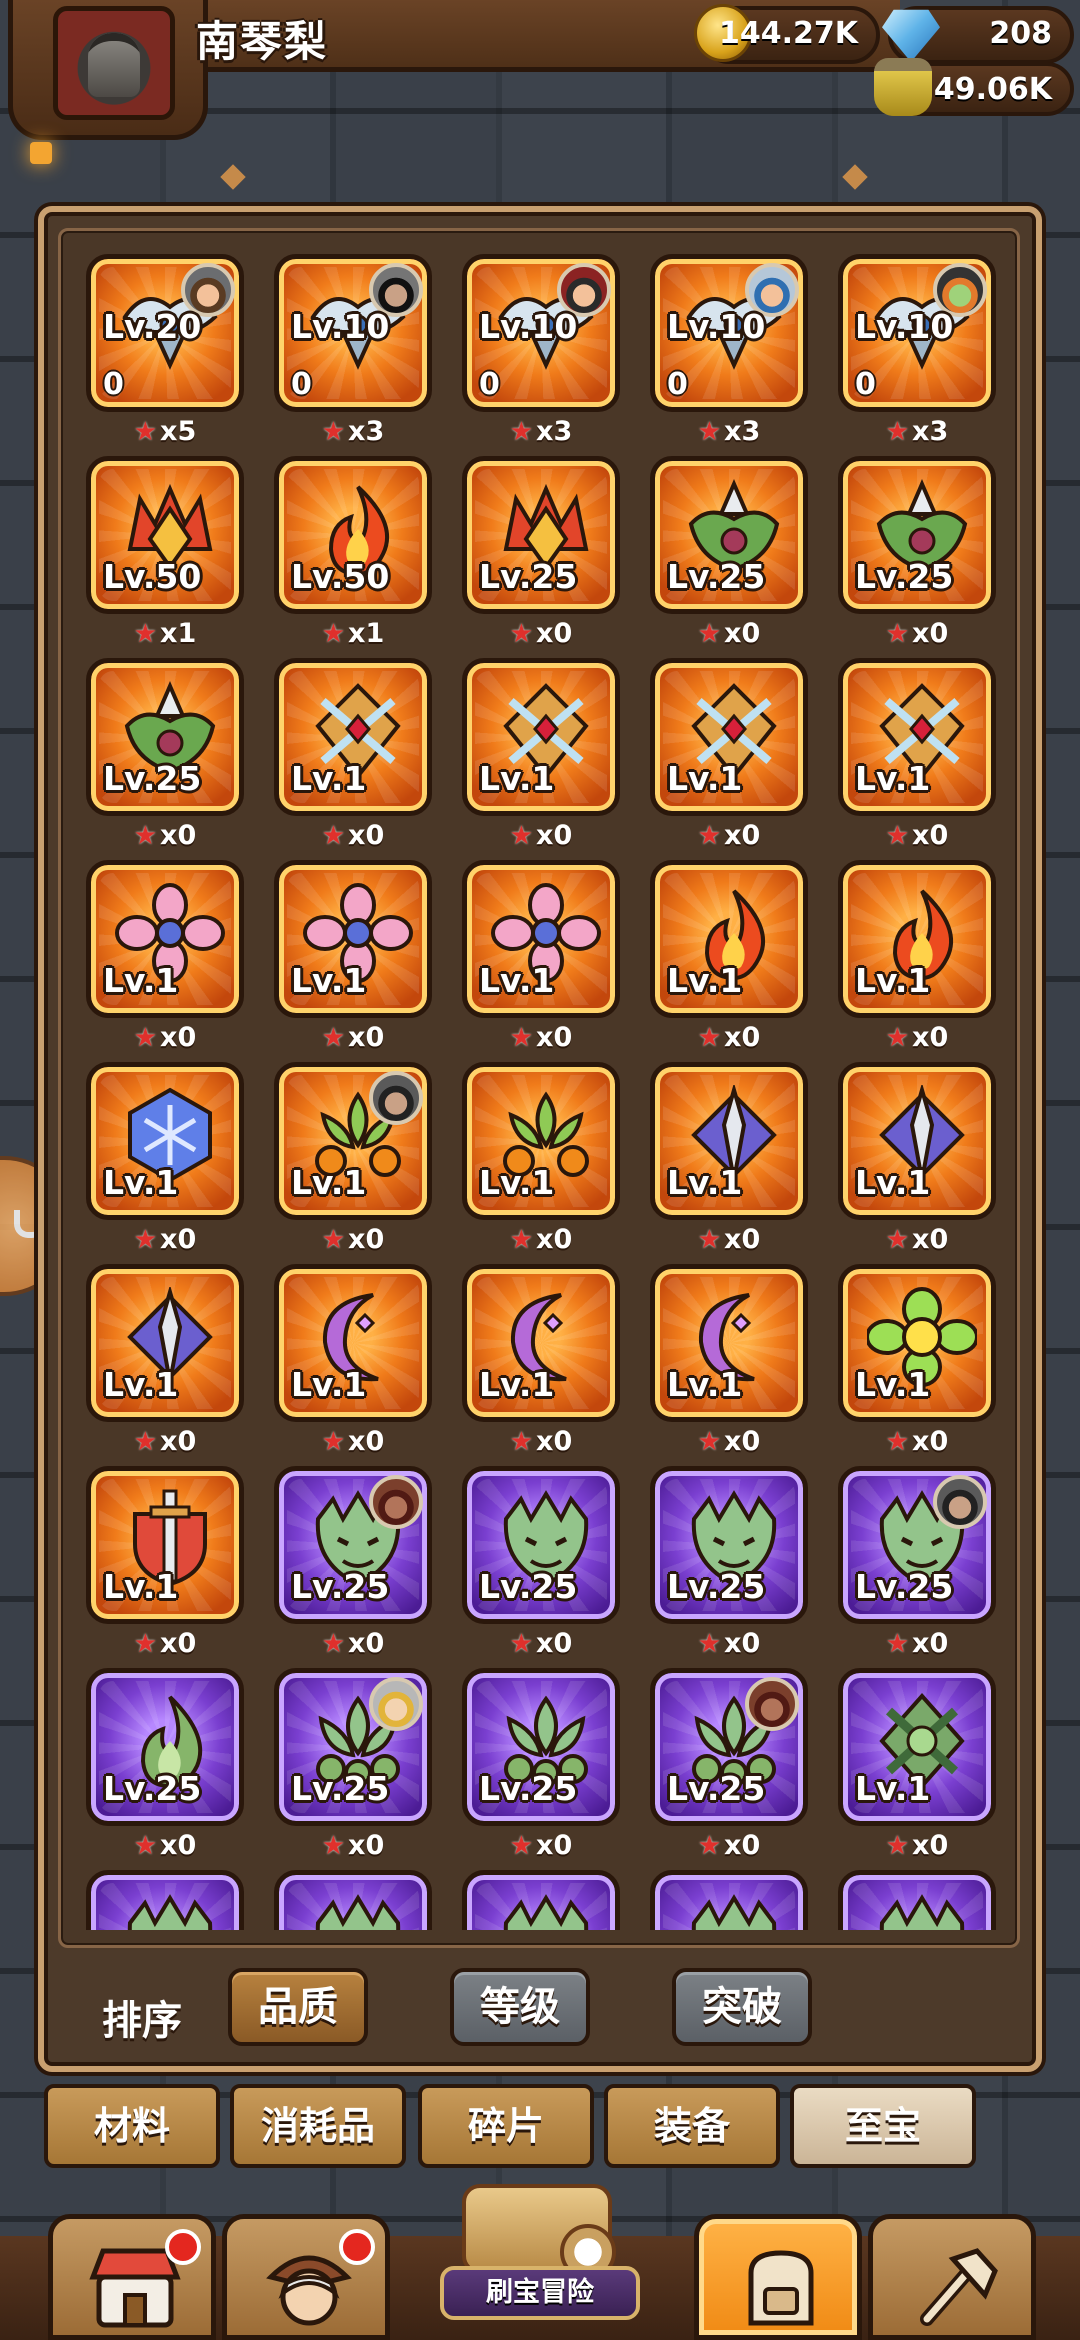 This screenshot has width=1080, height=2340. What do you see at coordinates (540, 2262) in the screenshot?
I see `nav-adventure-button: 刷宝冒险` at bounding box center [540, 2262].